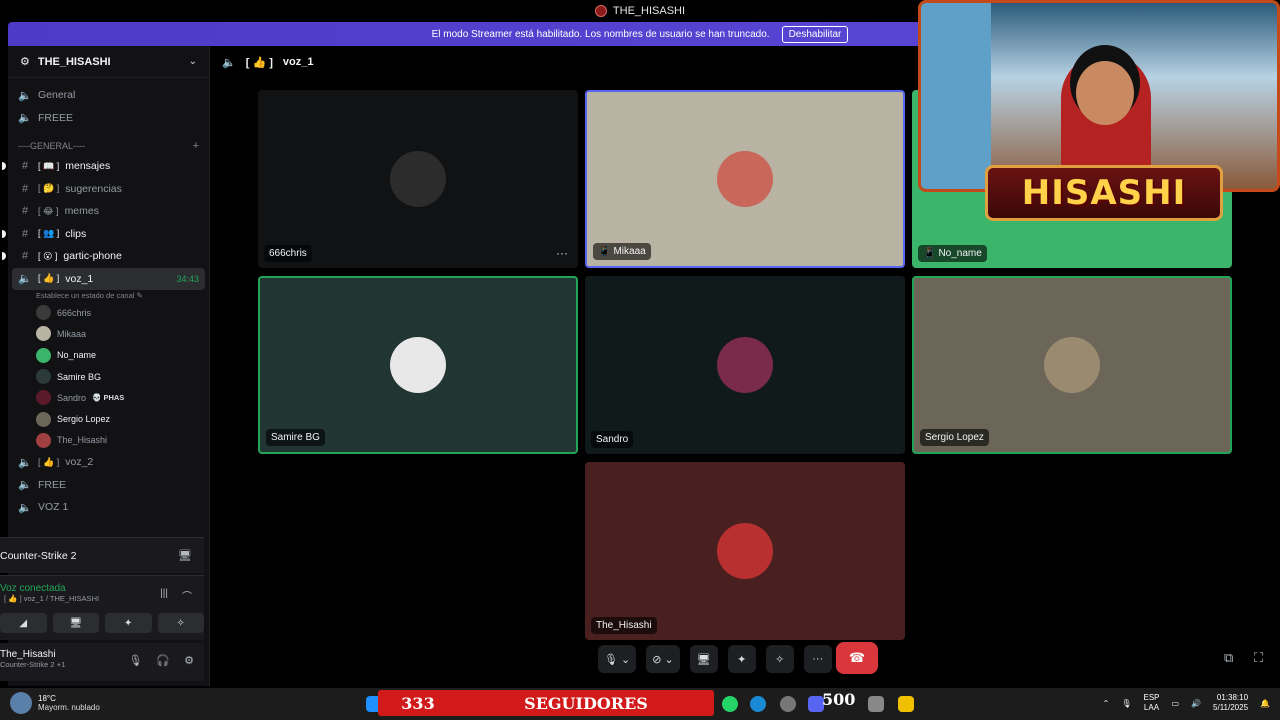 Image resolution: width=1280 pixels, height=720 pixels. I want to click on voice-member: The_Hisashi, so click(108, 440).